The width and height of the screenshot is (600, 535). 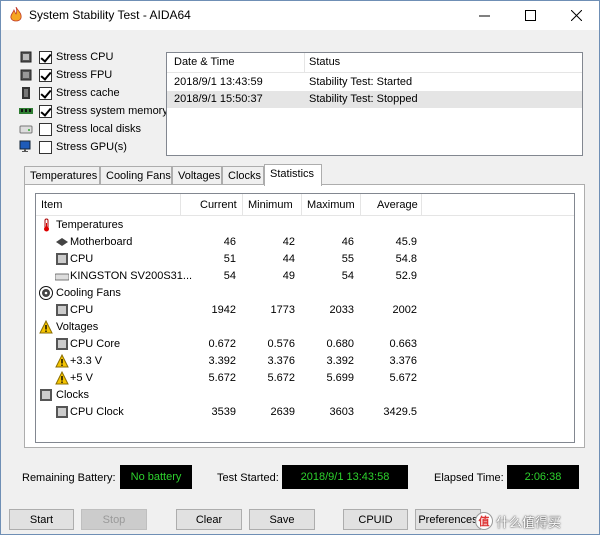 I want to click on table-row: CPU 51 44 55 54.8, so click(x=231, y=259).